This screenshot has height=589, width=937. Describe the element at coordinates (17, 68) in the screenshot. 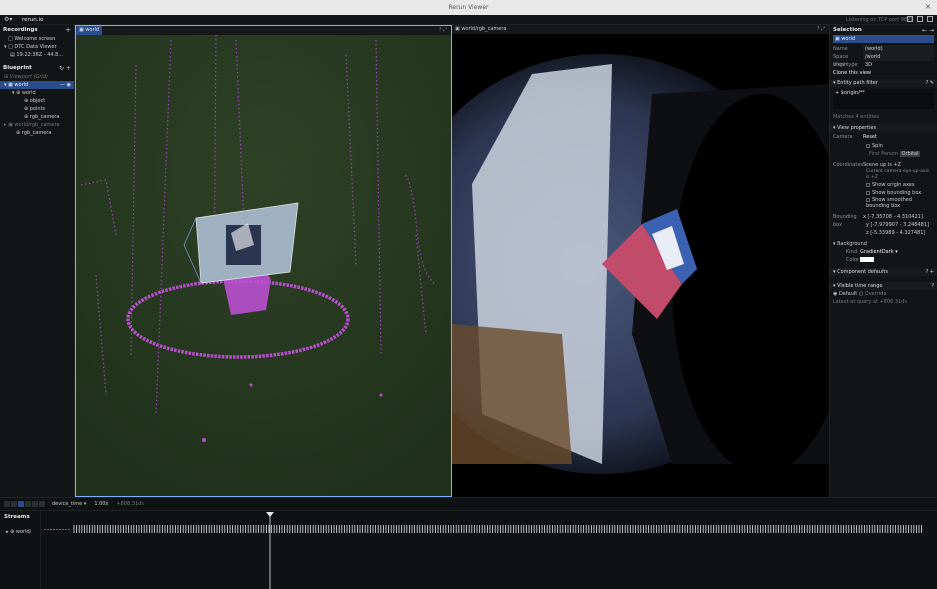

I see `blueprint-title: Blueprint` at that location.